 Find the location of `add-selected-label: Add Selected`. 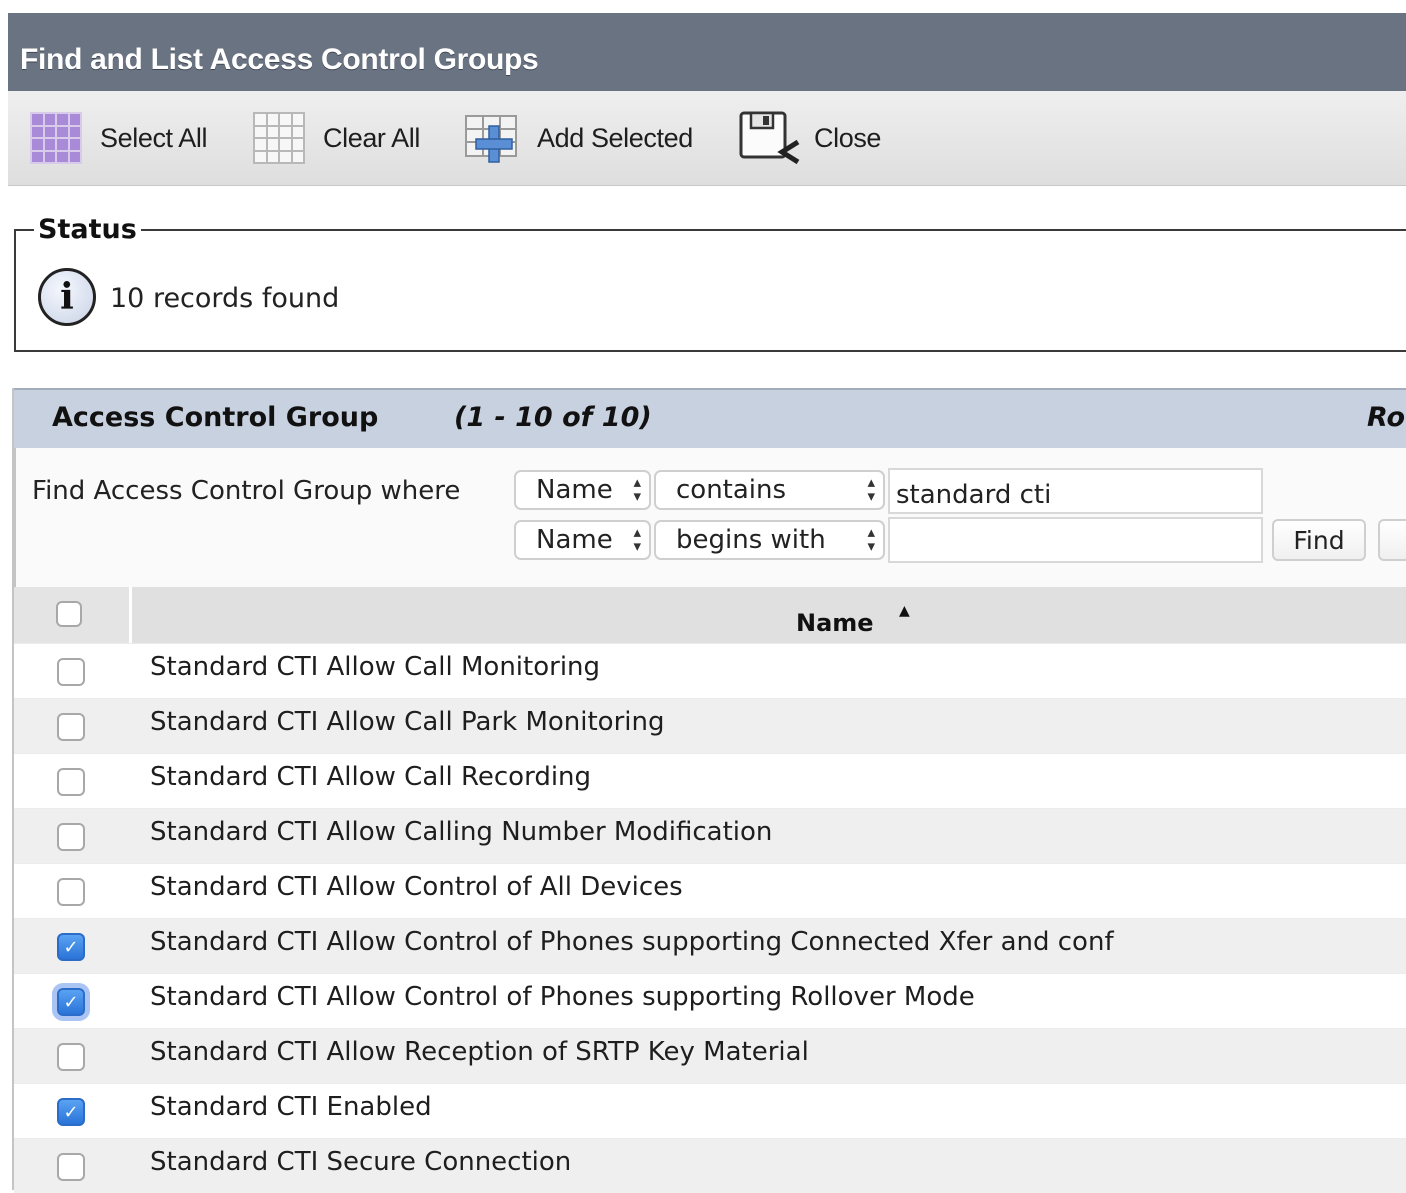

add-selected-label: Add Selected is located at coordinates (615, 137).